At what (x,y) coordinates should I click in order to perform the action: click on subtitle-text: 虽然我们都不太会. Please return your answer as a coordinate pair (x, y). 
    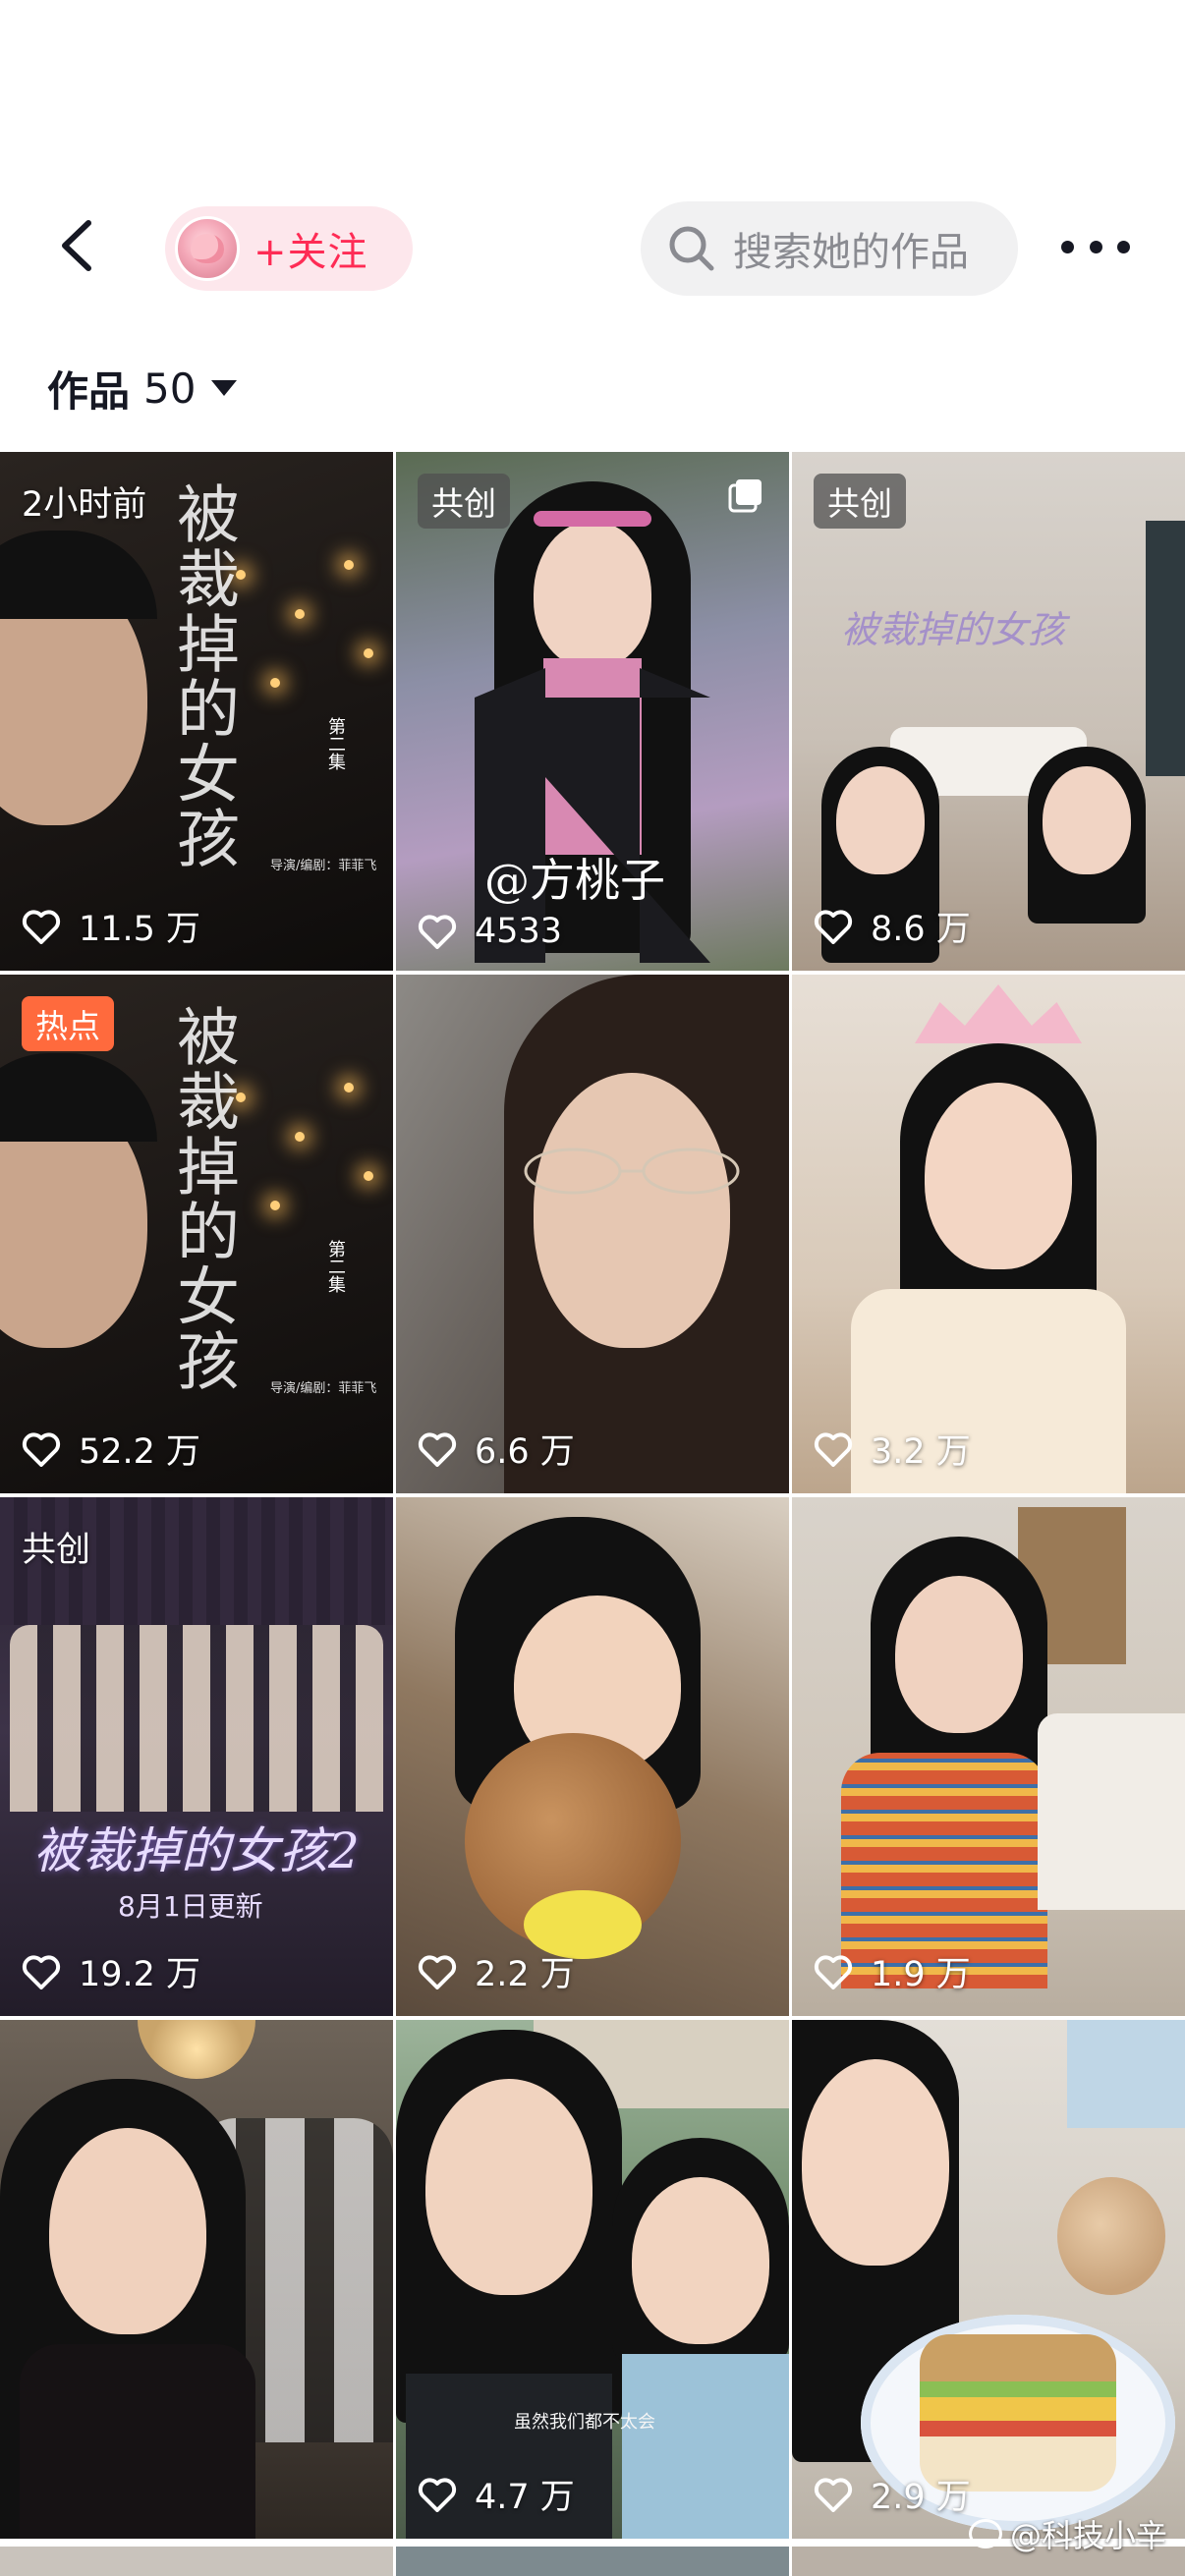
    Looking at the image, I should click on (585, 2422).